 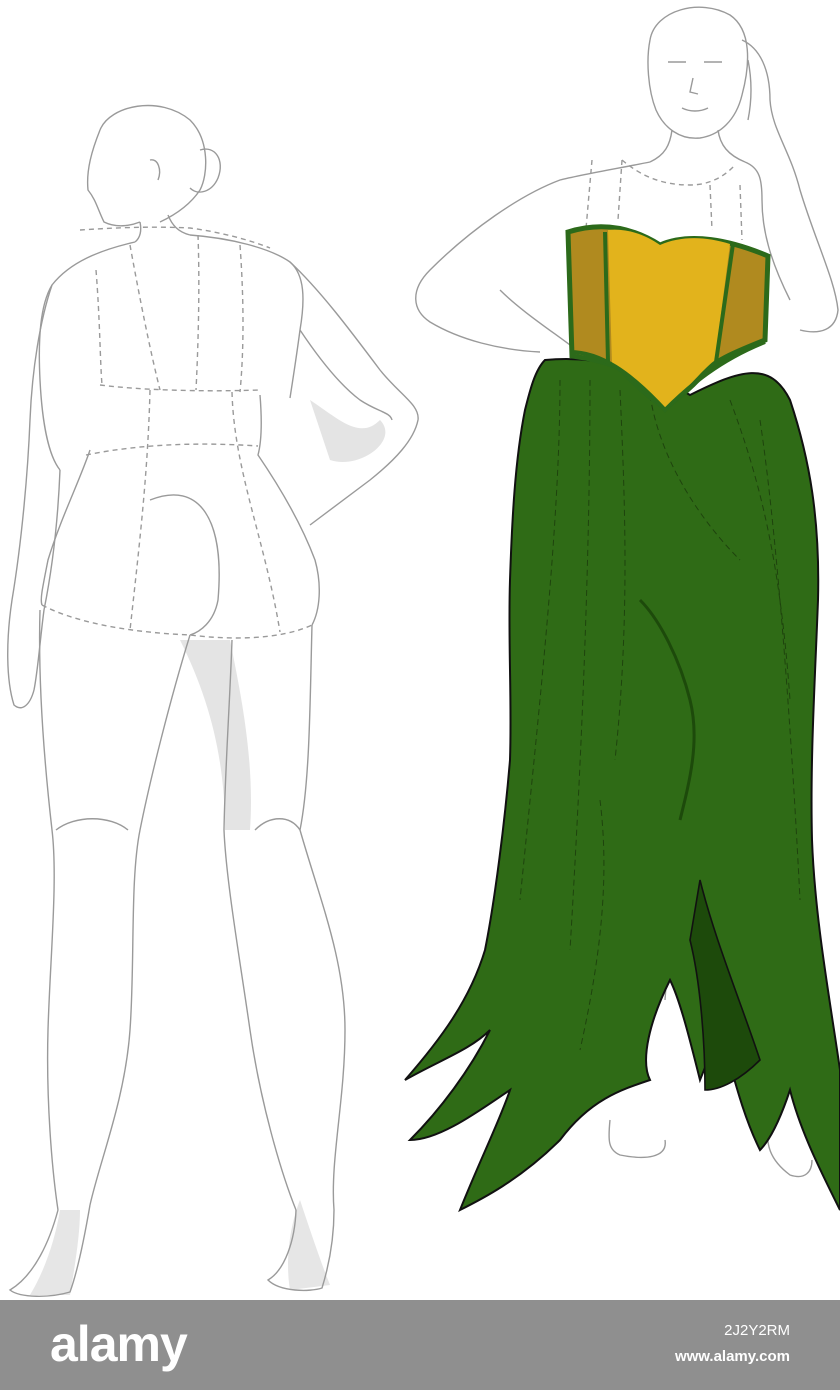 I want to click on image-id-label: 2J2Y2RM, so click(x=757, y=1330).